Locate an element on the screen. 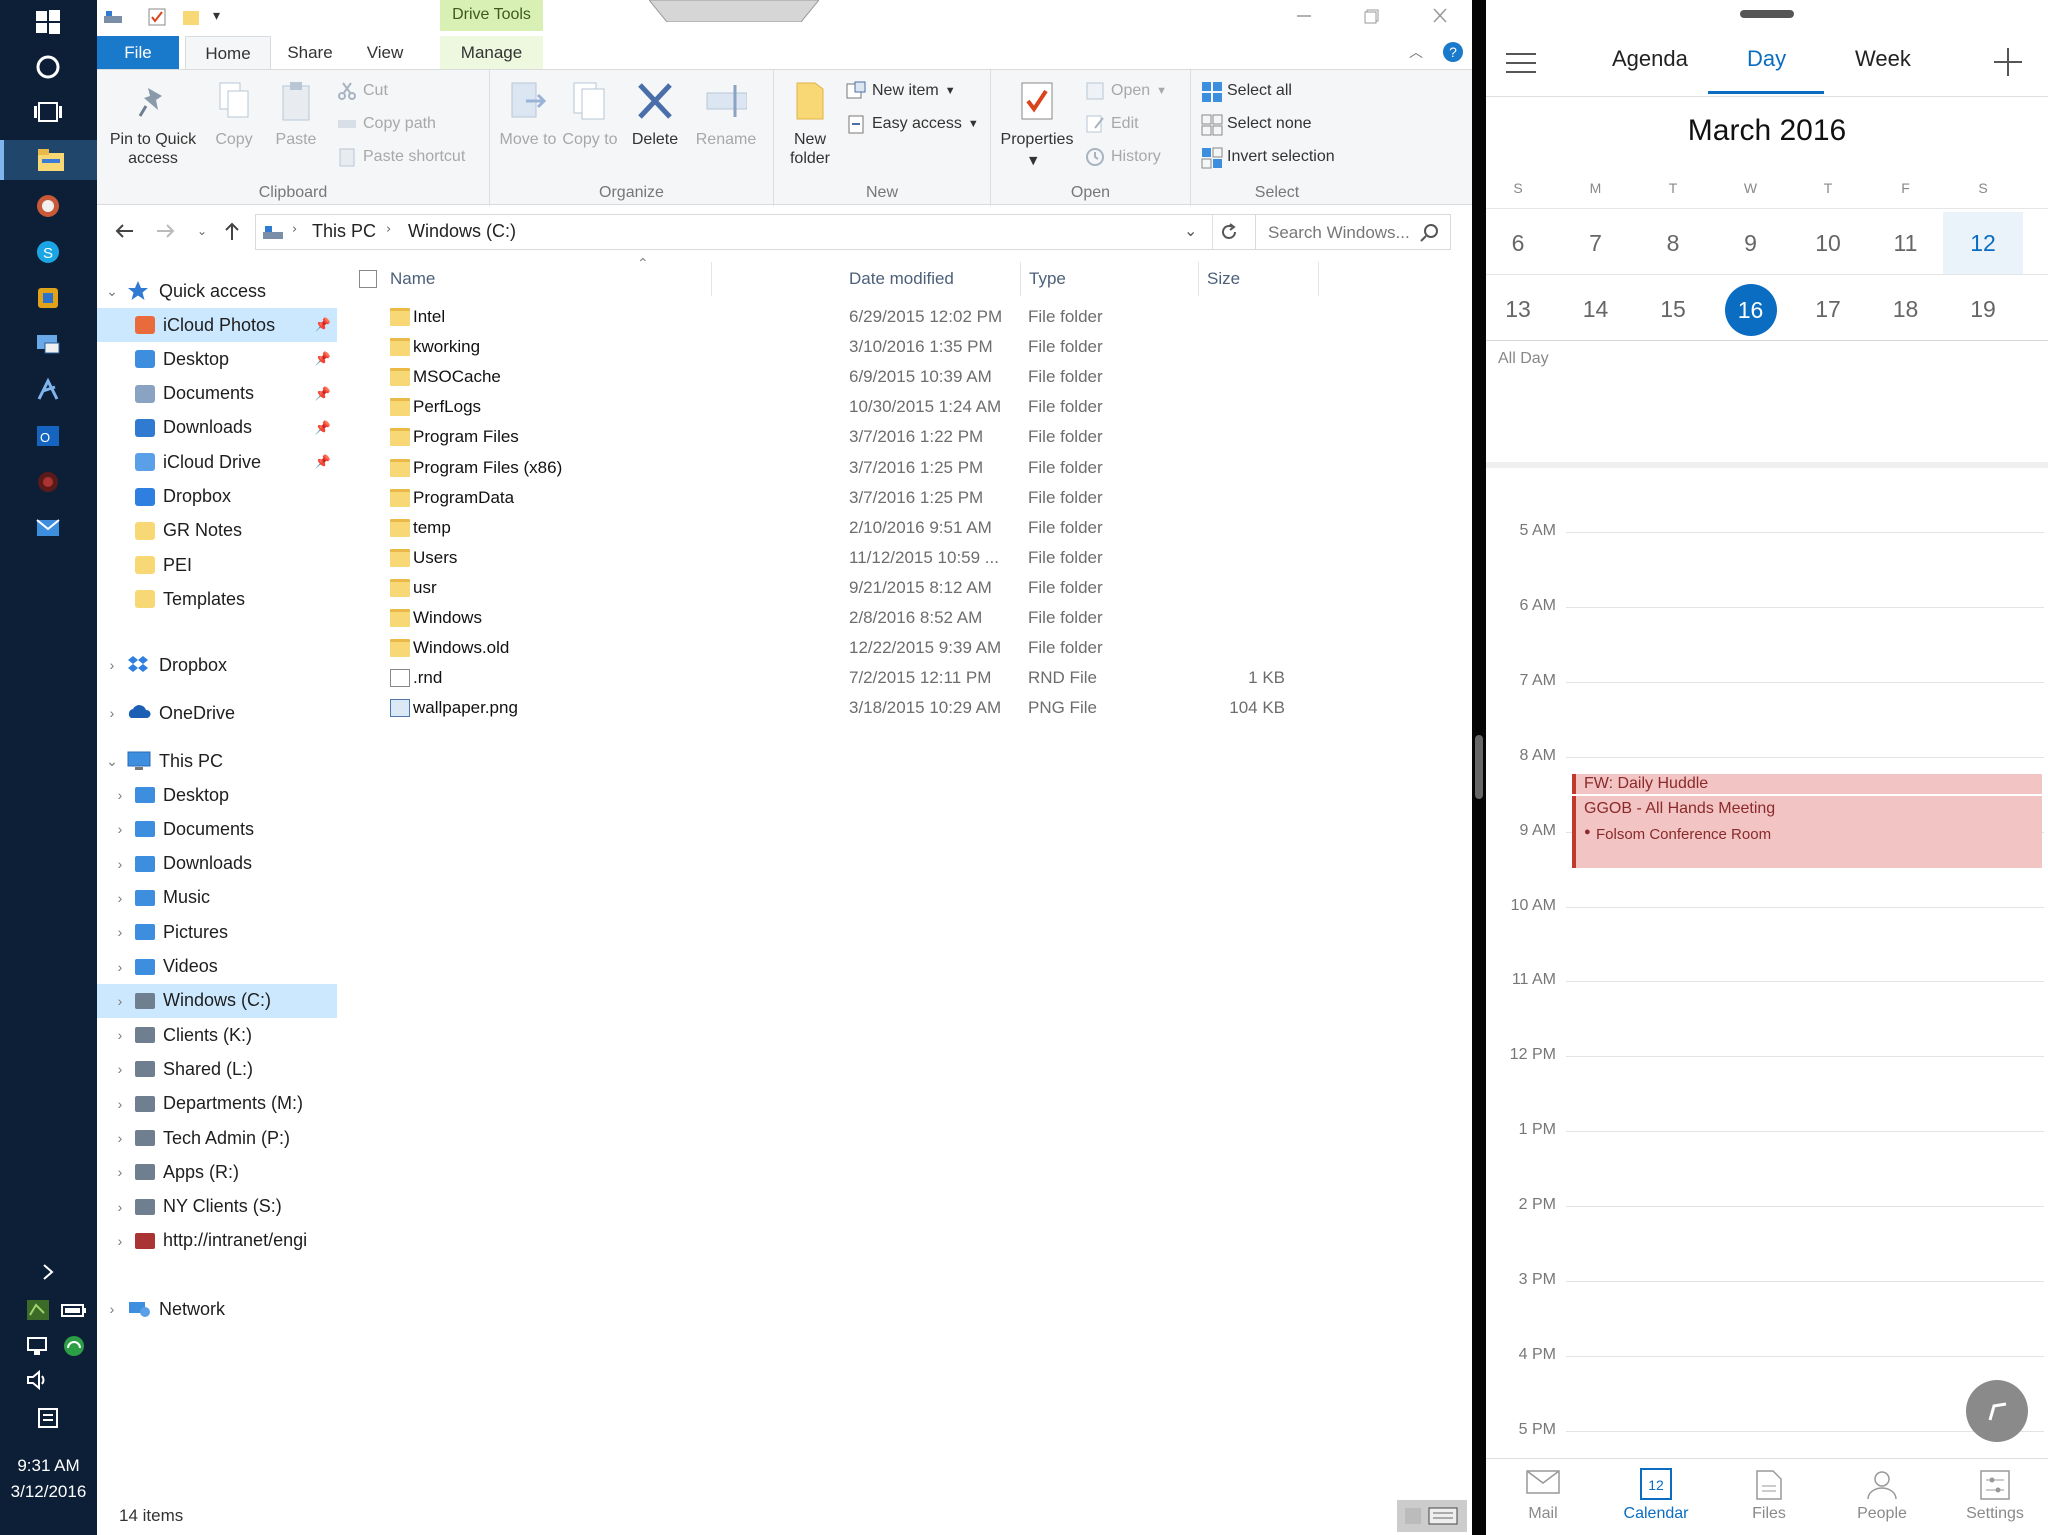 The width and height of the screenshot is (2048, 1535). file-explorer-taskbar-icon is located at coordinates (48, 160).